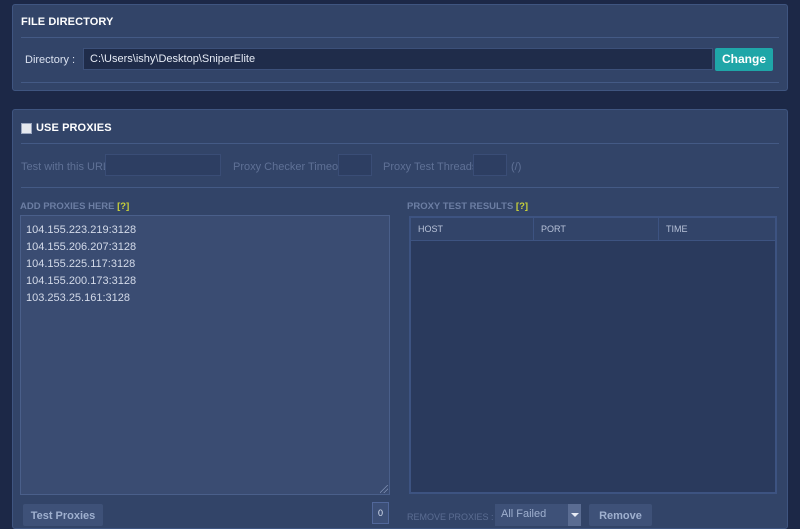 This screenshot has width=800, height=529. What do you see at coordinates (63, 515) in the screenshot?
I see `test-proxies-button: Test Proxies` at bounding box center [63, 515].